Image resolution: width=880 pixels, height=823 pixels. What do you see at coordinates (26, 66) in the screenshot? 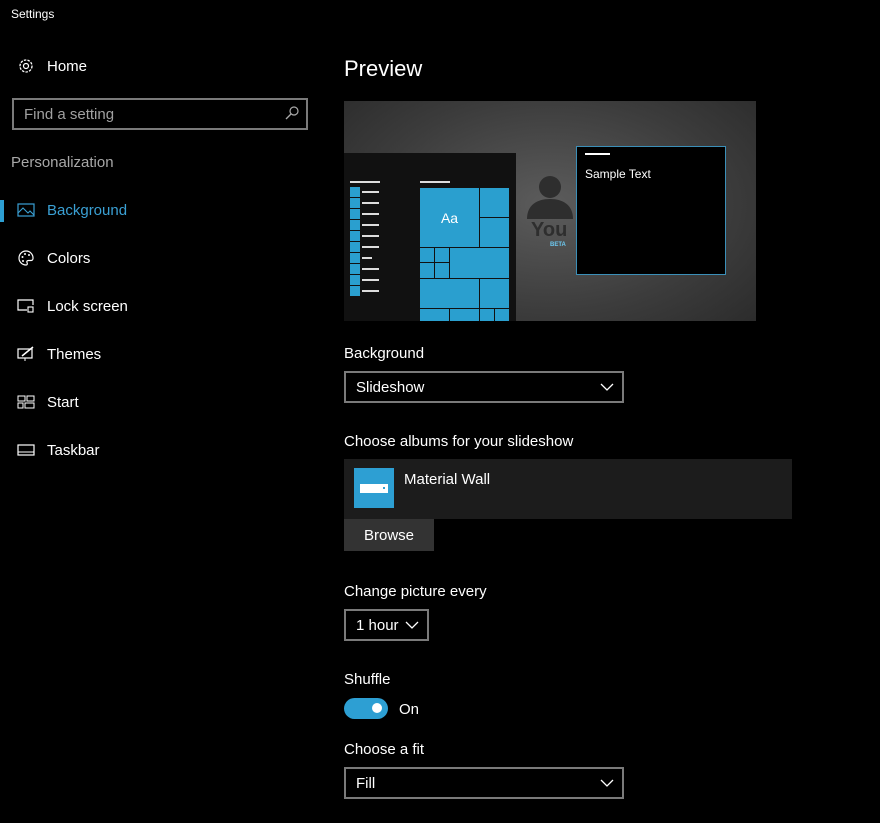
I see `gear-icon` at bounding box center [26, 66].